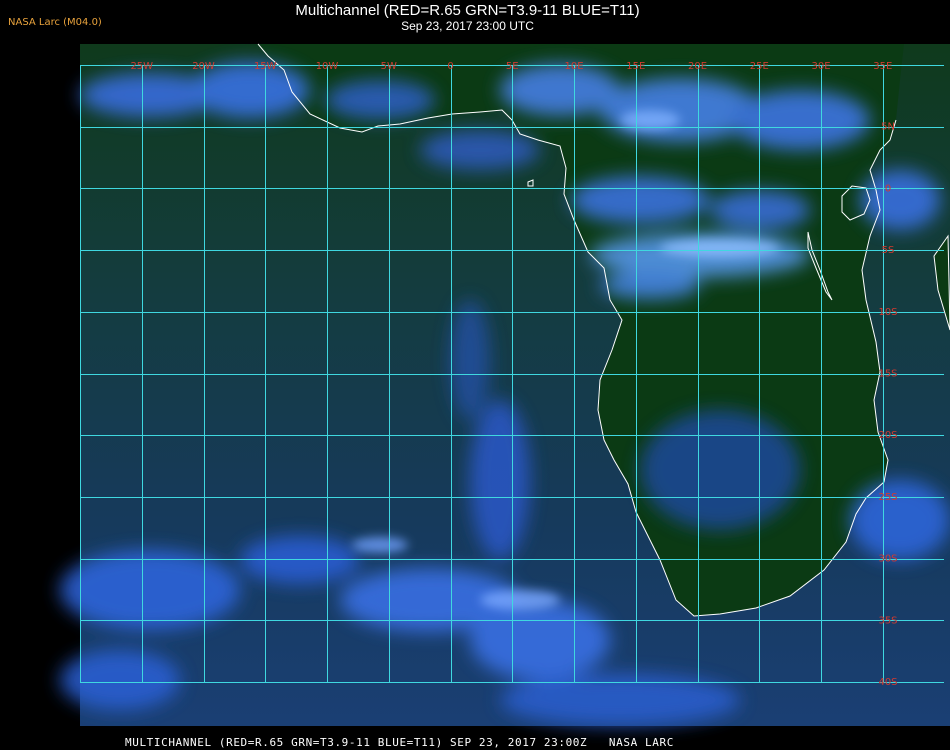 This screenshot has width=950, height=750. What do you see at coordinates (573, 66) in the screenshot?
I see `longitude-label: 10E` at bounding box center [573, 66].